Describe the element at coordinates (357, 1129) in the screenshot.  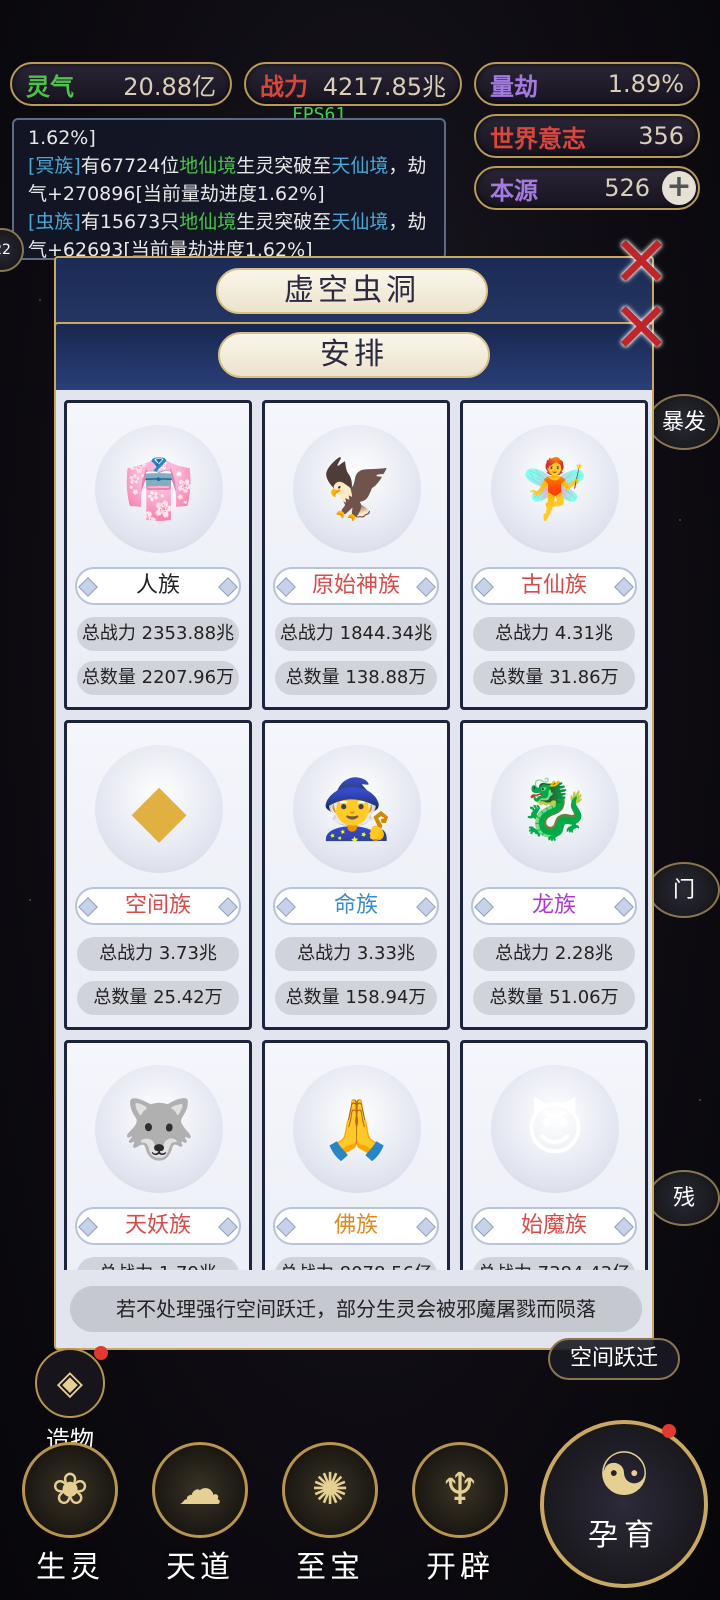
I see `buddhist-monk-icon: 🙏` at that location.